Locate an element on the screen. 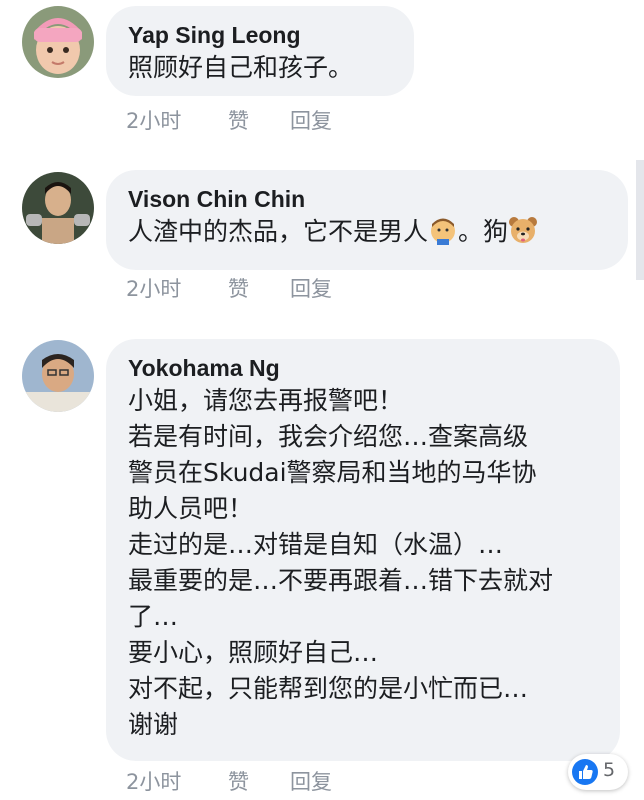  comment-bubble: Vison Chin Chin 人渣中的杰品，它不是男人 。狗 is located at coordinates (367, 220).